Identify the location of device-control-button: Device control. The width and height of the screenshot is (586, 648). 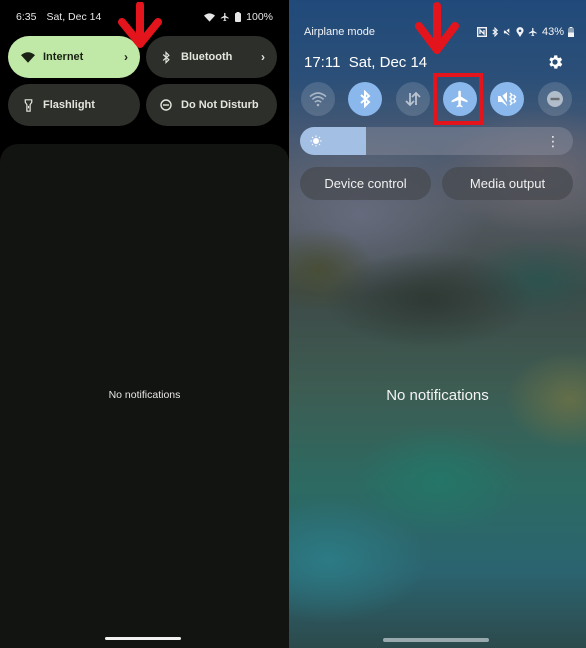
(365, 183).